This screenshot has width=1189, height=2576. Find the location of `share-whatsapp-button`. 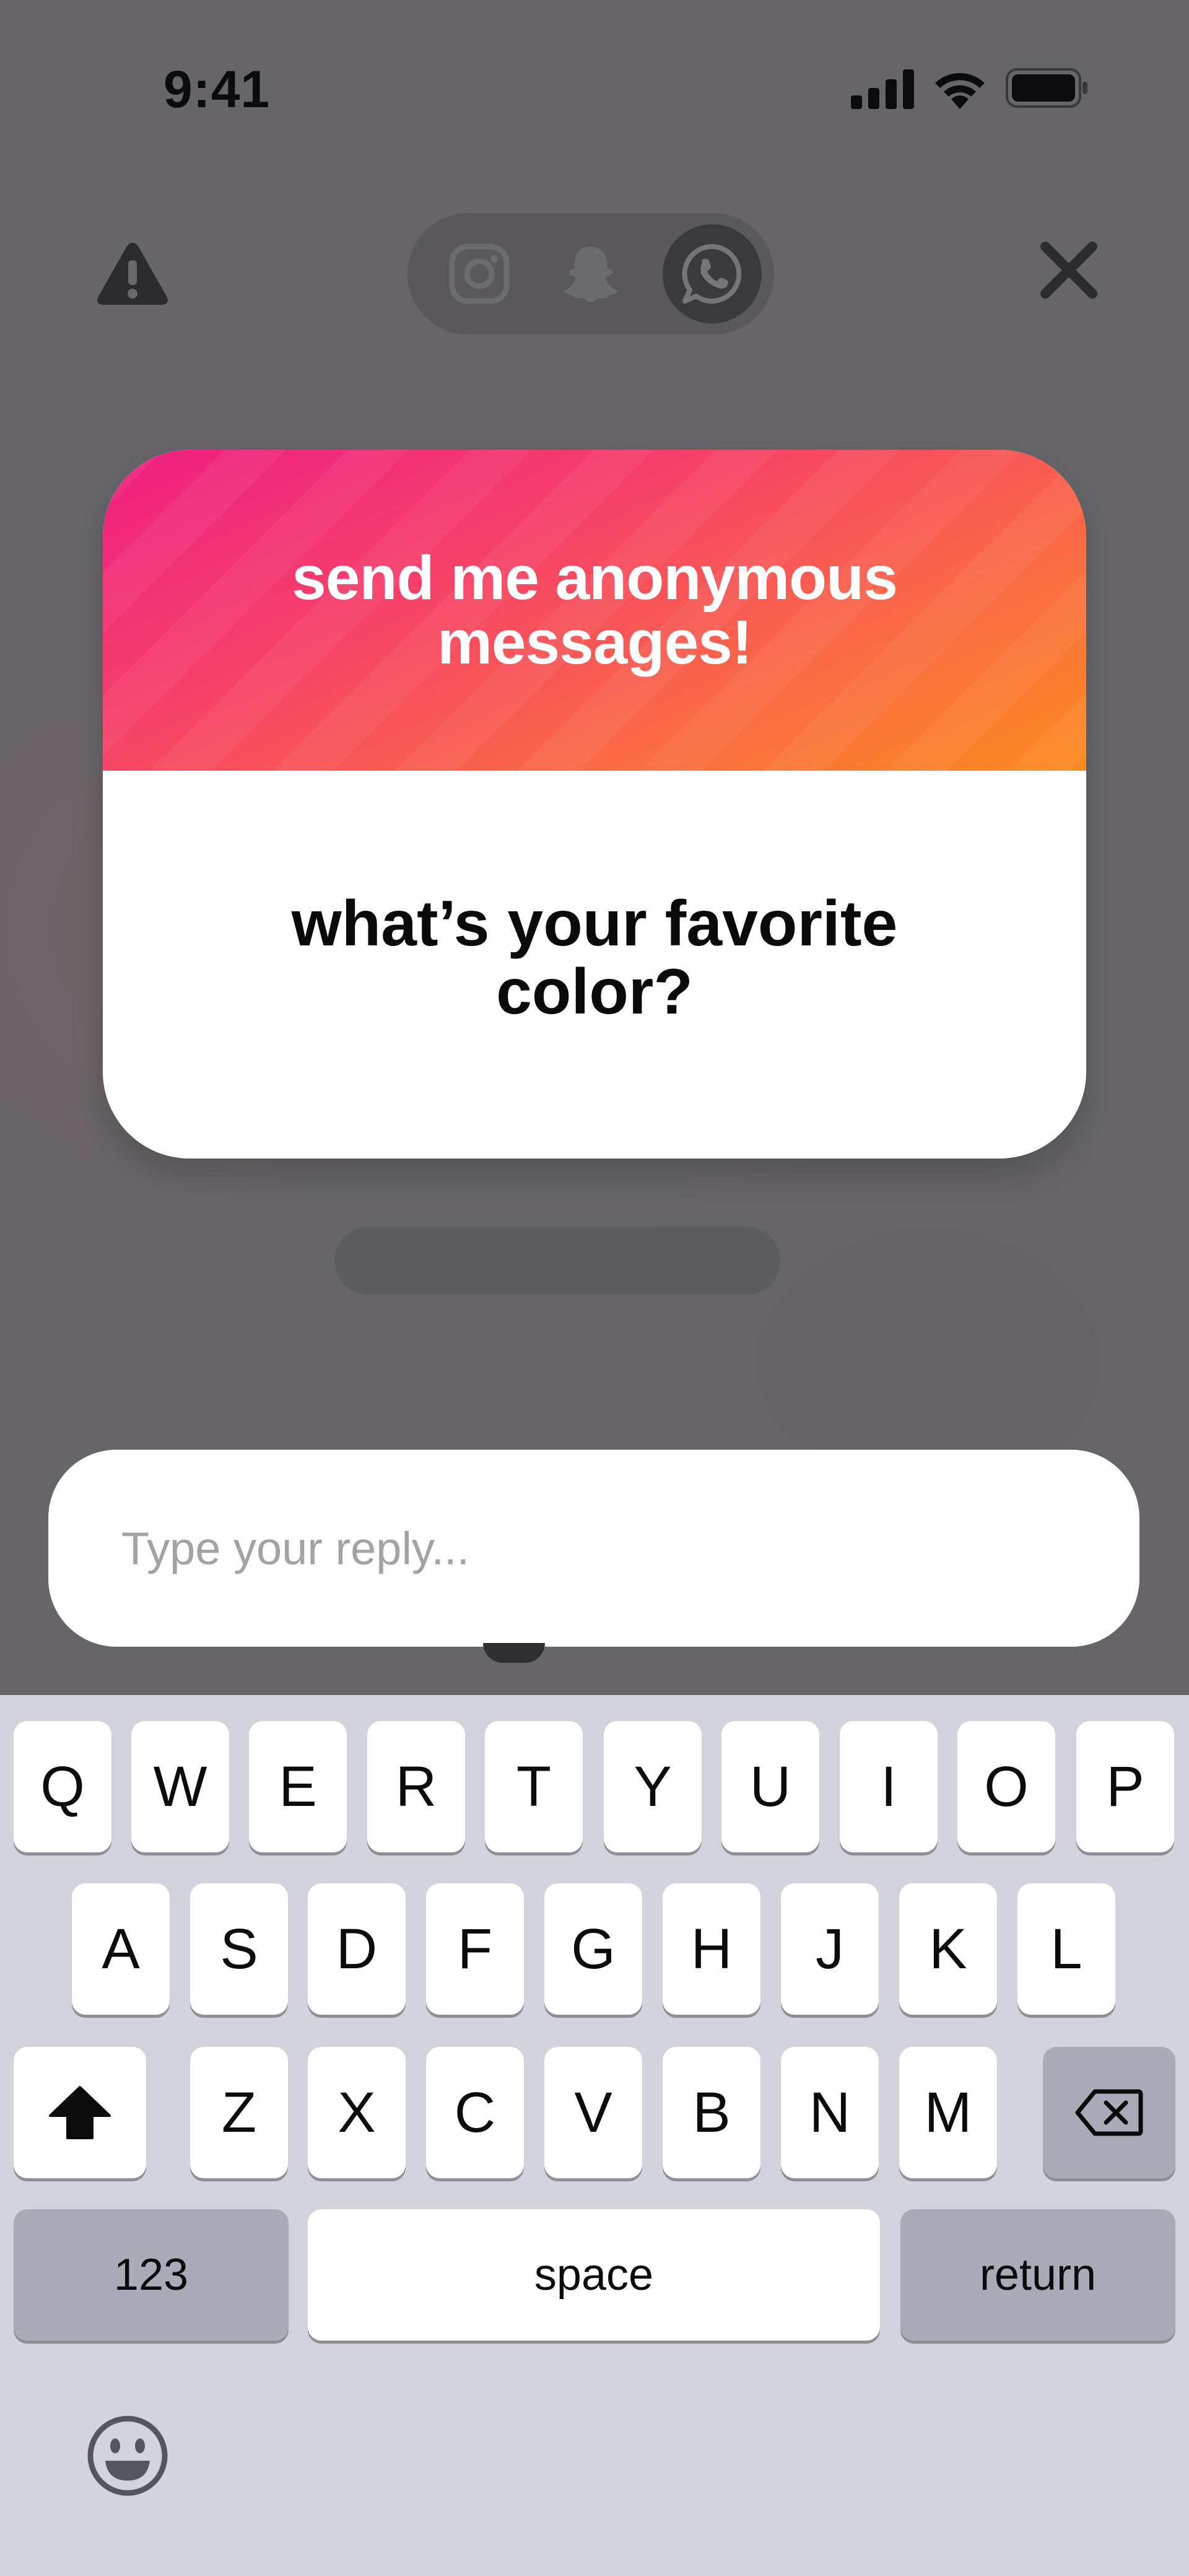

share-whatsapp-button is located at coordinates (712, 273).